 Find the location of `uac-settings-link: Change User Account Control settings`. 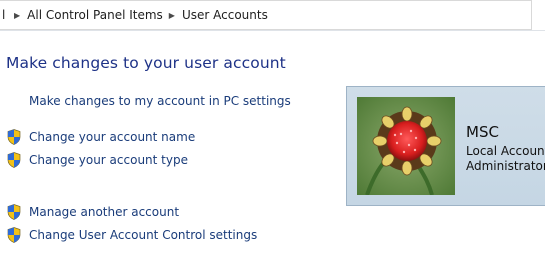

uac-settings-link: Change User Account Control settings is located at coordinates (132, 235).